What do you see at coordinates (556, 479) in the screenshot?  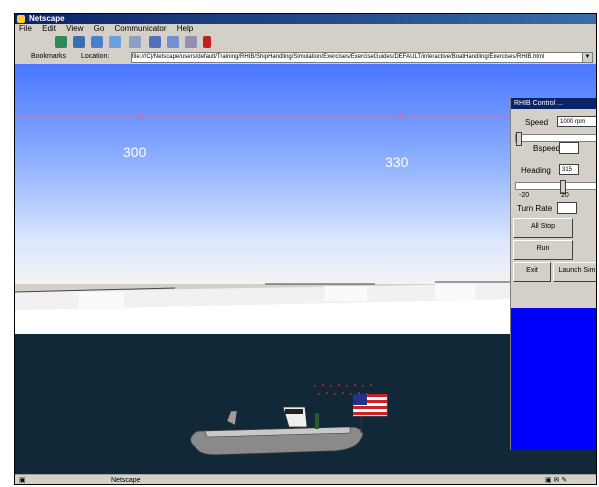 I see `status-component-icons: ▣ ✉ ✎` at bounding box center [556, 479].